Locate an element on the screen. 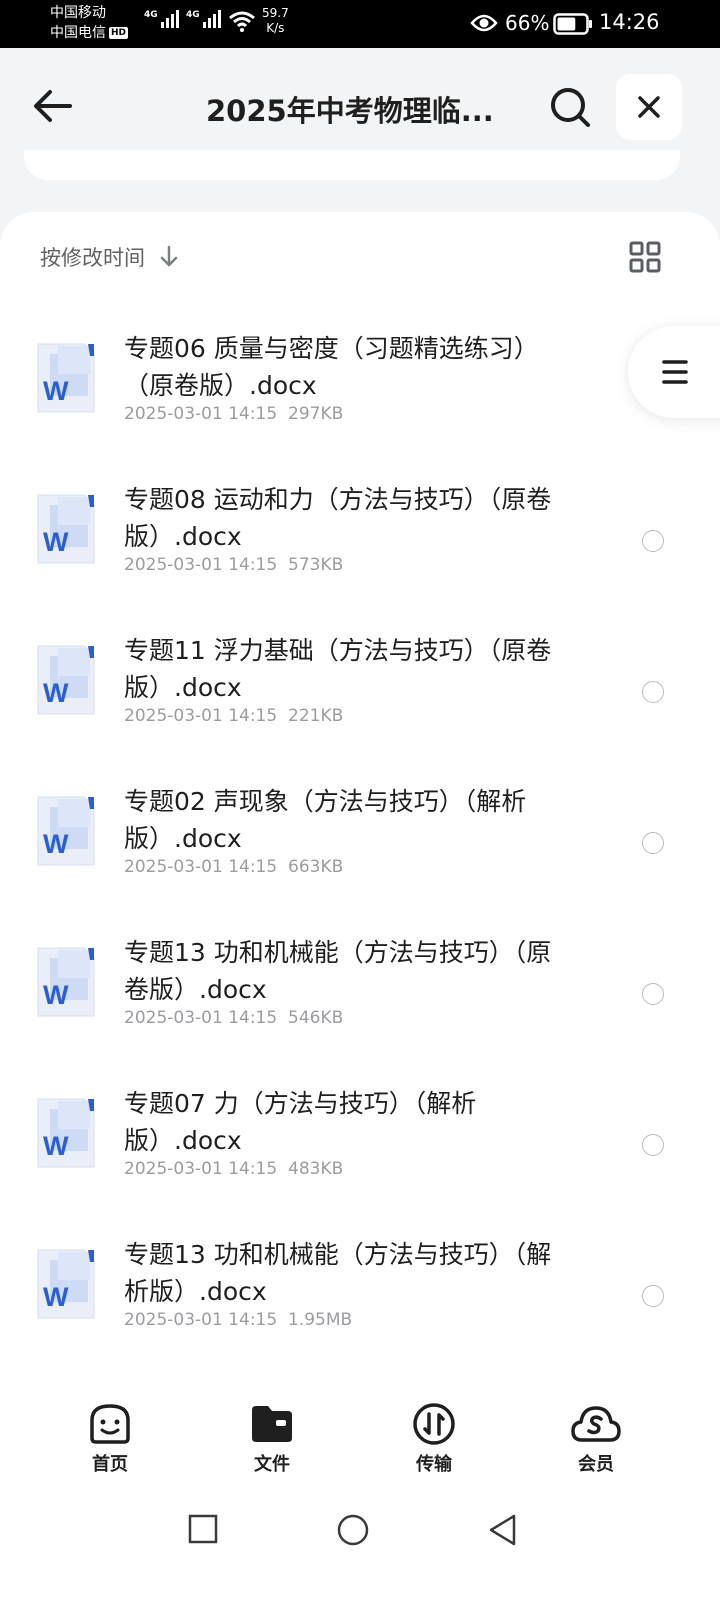  nav-transfer: 传输 is located at coordinates (434, 1439).